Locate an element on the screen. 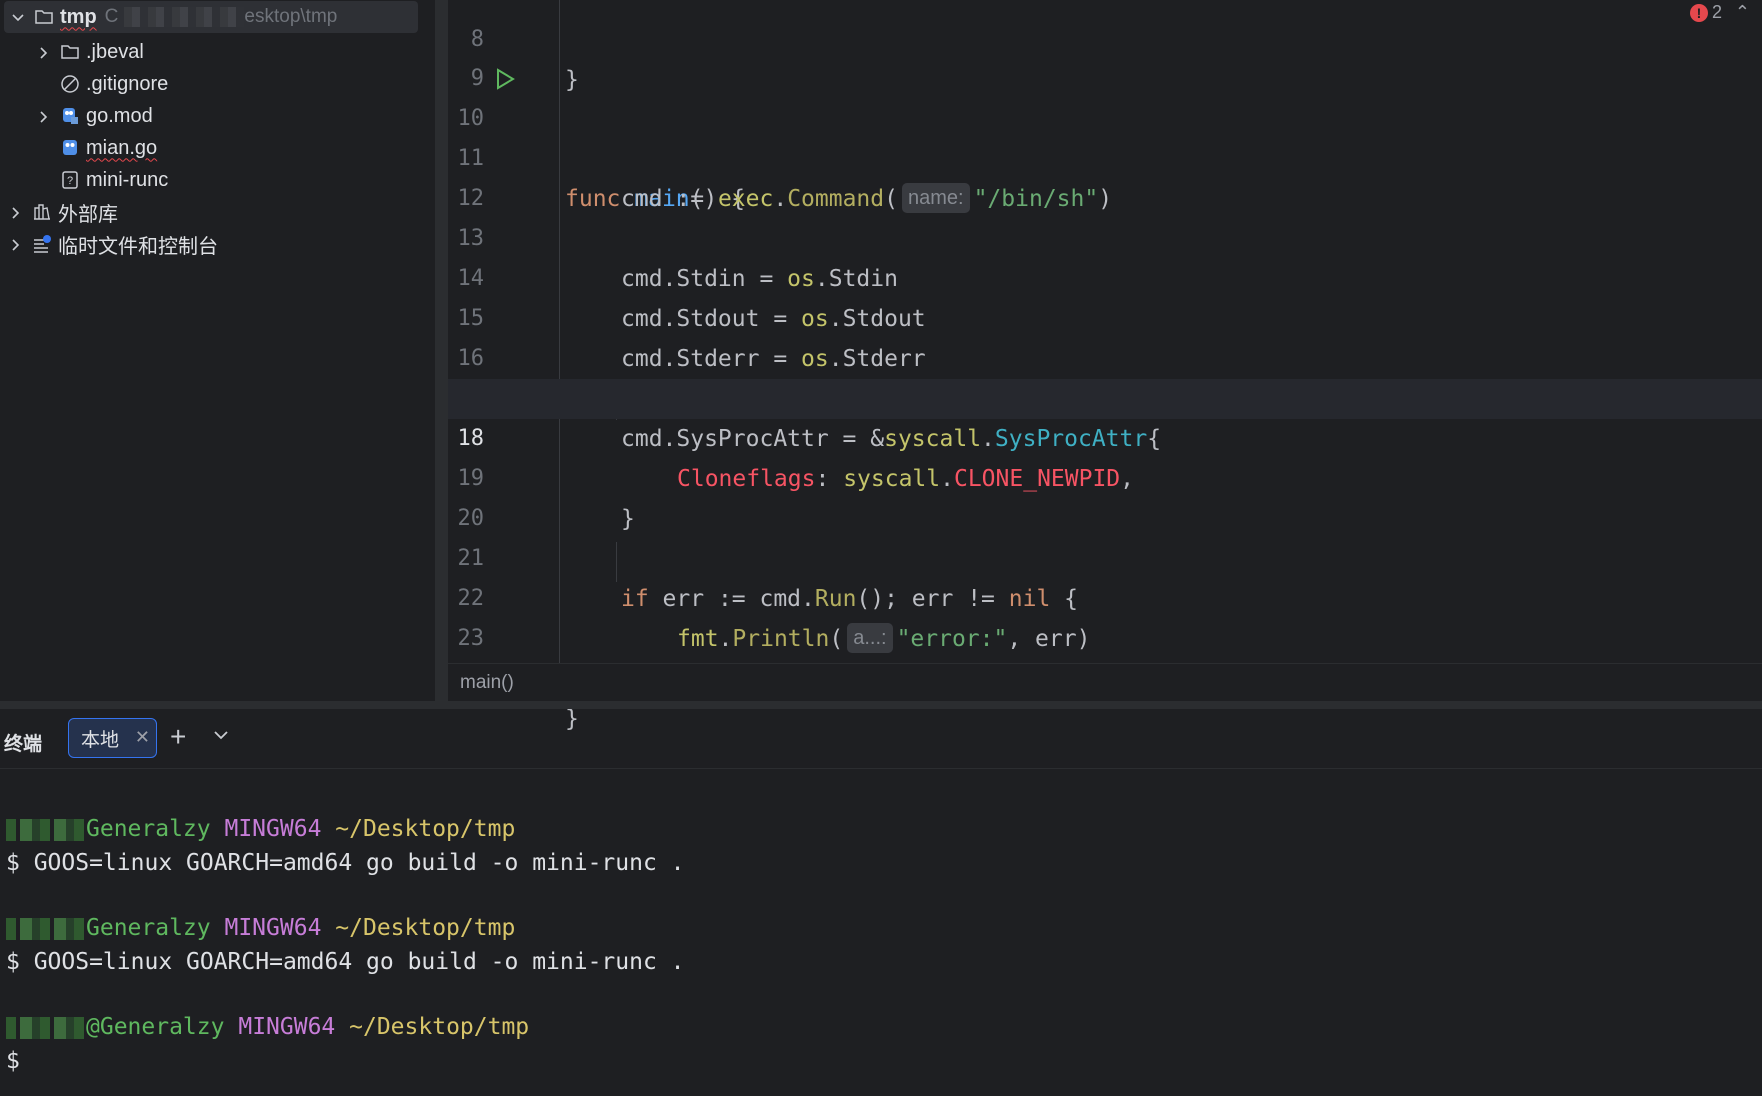 This screenshot has height=1096, width=1762. tree-item-gitignore: .gitignore is located at coordinates (114, 84).